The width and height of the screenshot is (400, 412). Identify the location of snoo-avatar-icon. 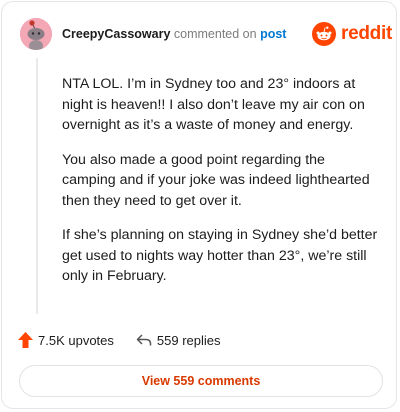
(36, 34).